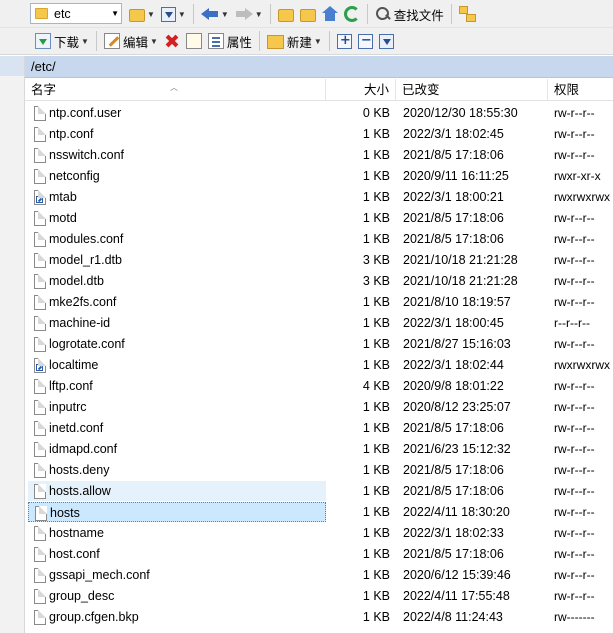 This screenshot has height=633, width=613. I want to click on home-button, so click(330, 14).